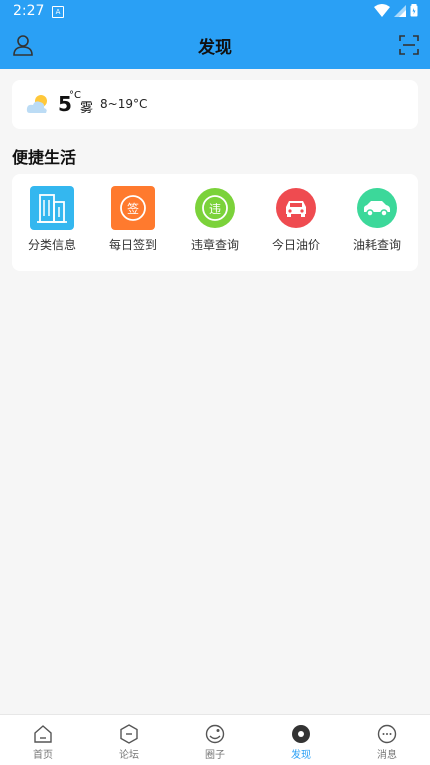  Describe the element at coordinates (409, 45) in the screenshot. I see `scan-icon` at that location.